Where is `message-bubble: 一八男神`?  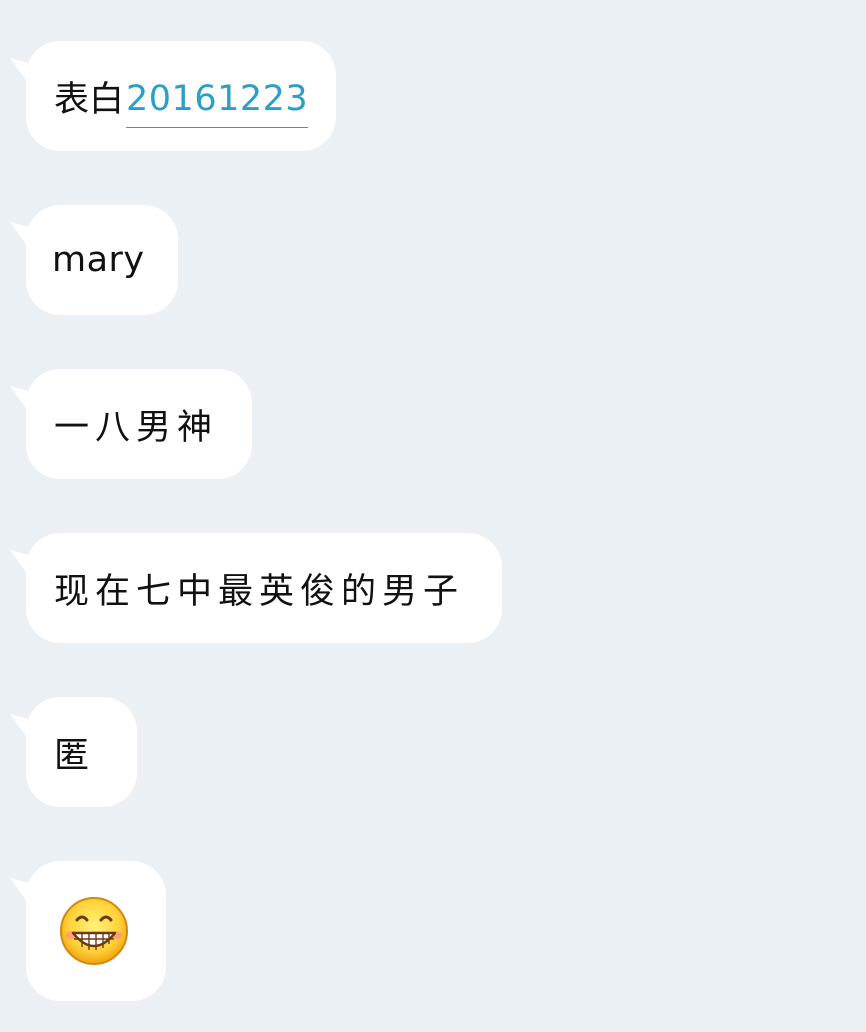 message-bubble: 一八男神 is located at coordinates (139, 424).